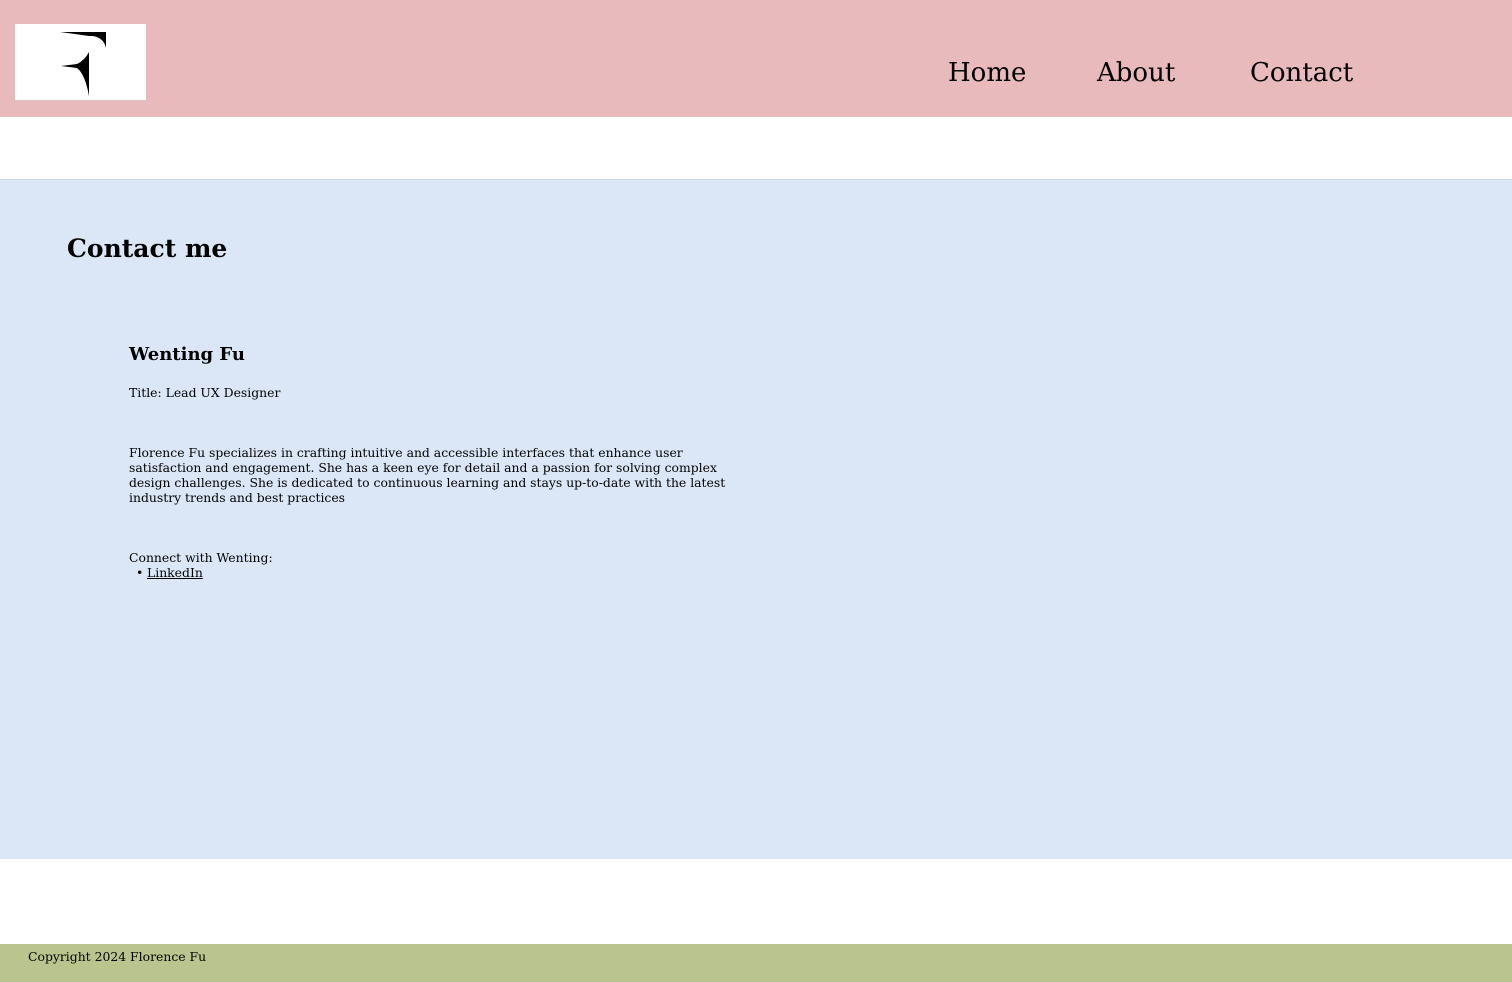  Describe the element at coordinates (1136, 73) in the screenshot. I see `nav-about-link: About` at that location.